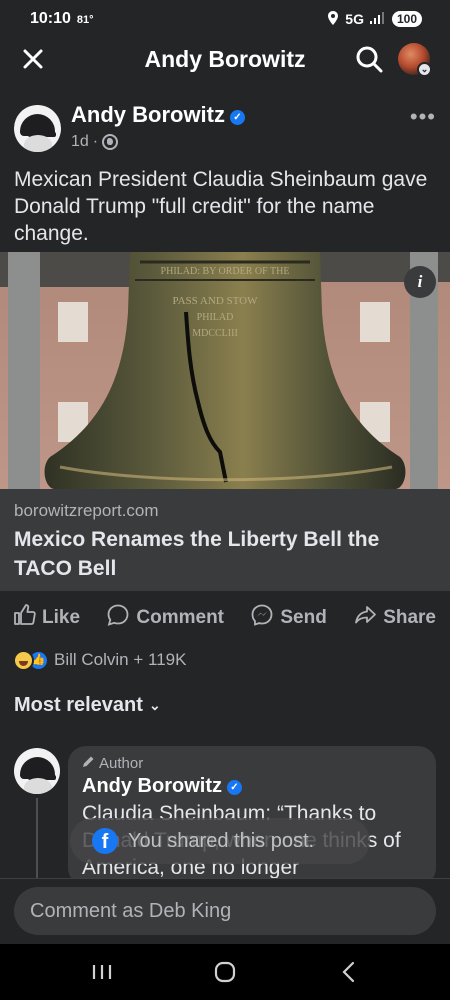 The height and width of the screenshot is (1000, 450). I want to click on reactions-count: Bill Colvin + 119K, so click(120, 659).